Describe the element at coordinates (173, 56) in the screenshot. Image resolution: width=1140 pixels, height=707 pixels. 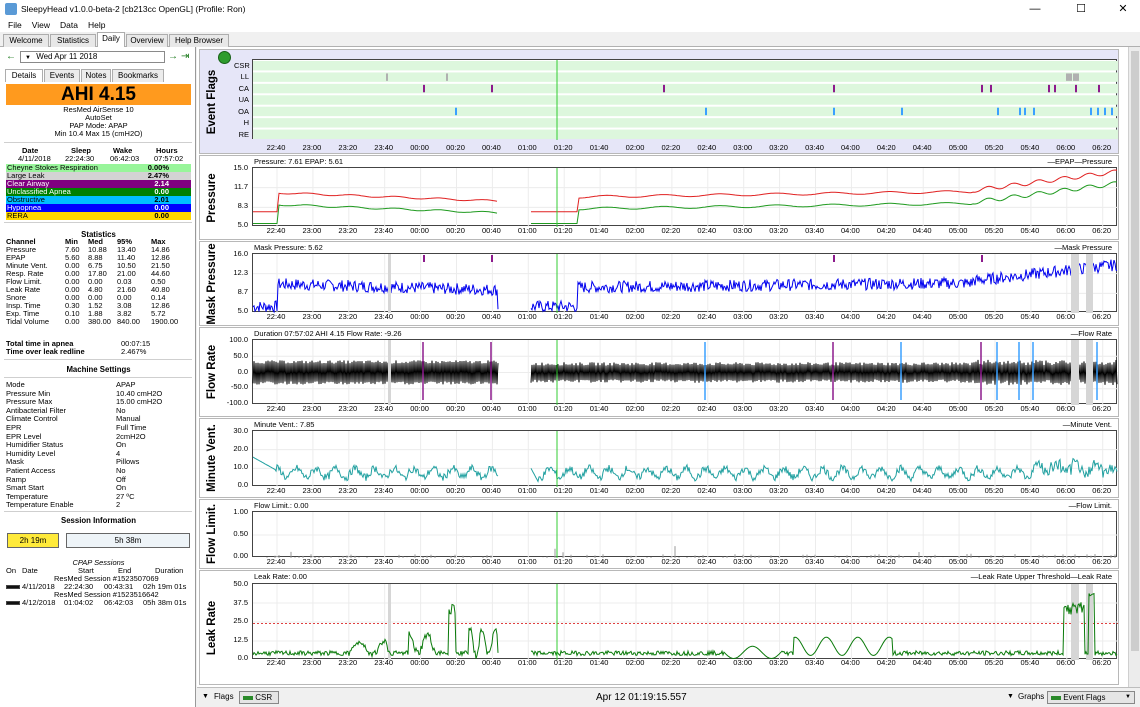
I see `next-day-button: →` at that location.